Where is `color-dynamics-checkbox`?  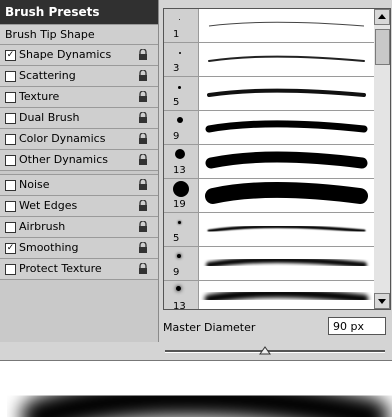
color-dynamics-checkbox is located at coordinates (10, 139).